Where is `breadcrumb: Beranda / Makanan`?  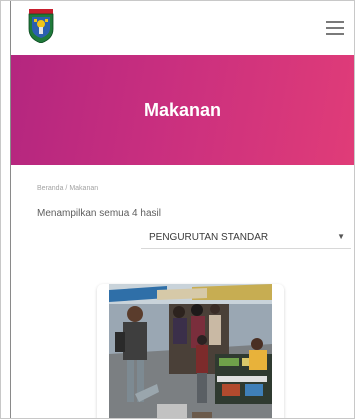
breadcrumb: Beranda / Makanan is located at coordinates (67, 188).